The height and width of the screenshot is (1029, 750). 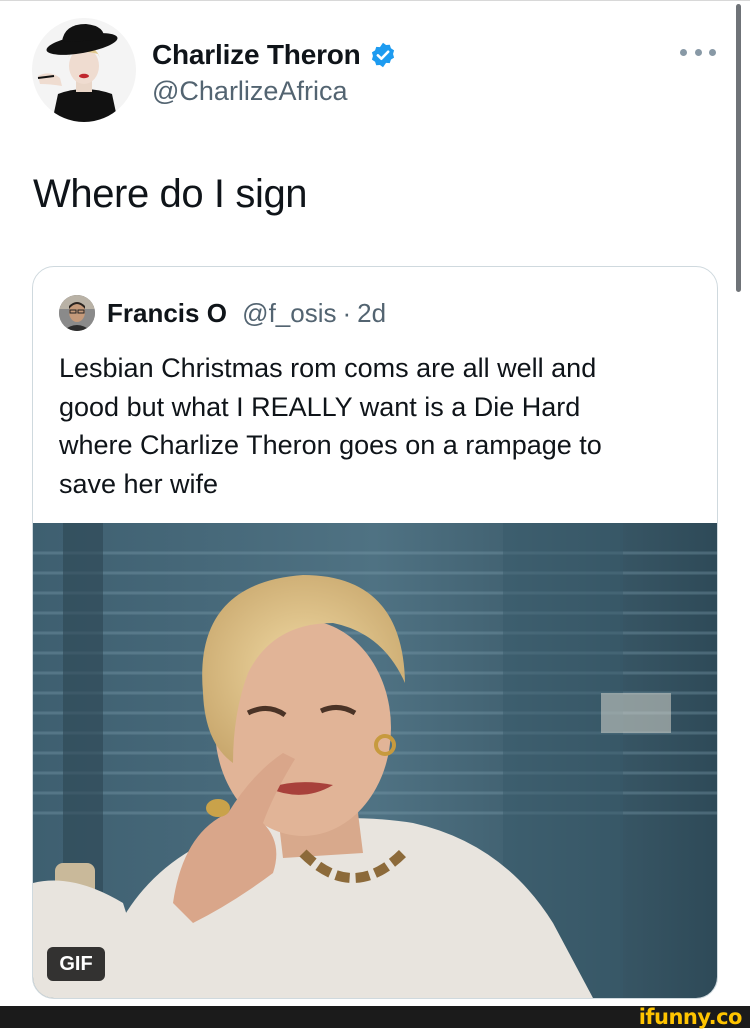 What do you see at coordinates (383, 55) in the screenshot?
I see `verified-badge-icon` at bounding box center [383, 55].